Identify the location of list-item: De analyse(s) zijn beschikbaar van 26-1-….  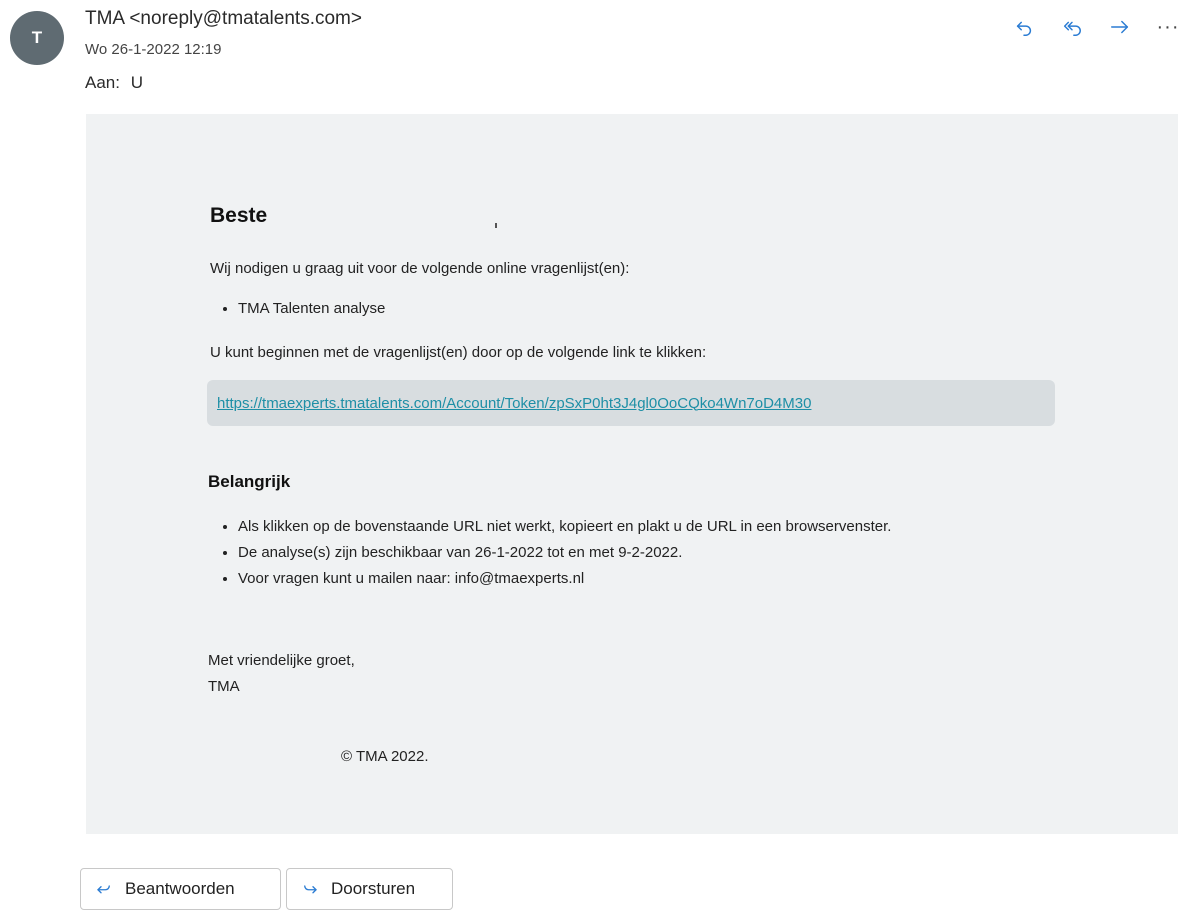
(564, 553).